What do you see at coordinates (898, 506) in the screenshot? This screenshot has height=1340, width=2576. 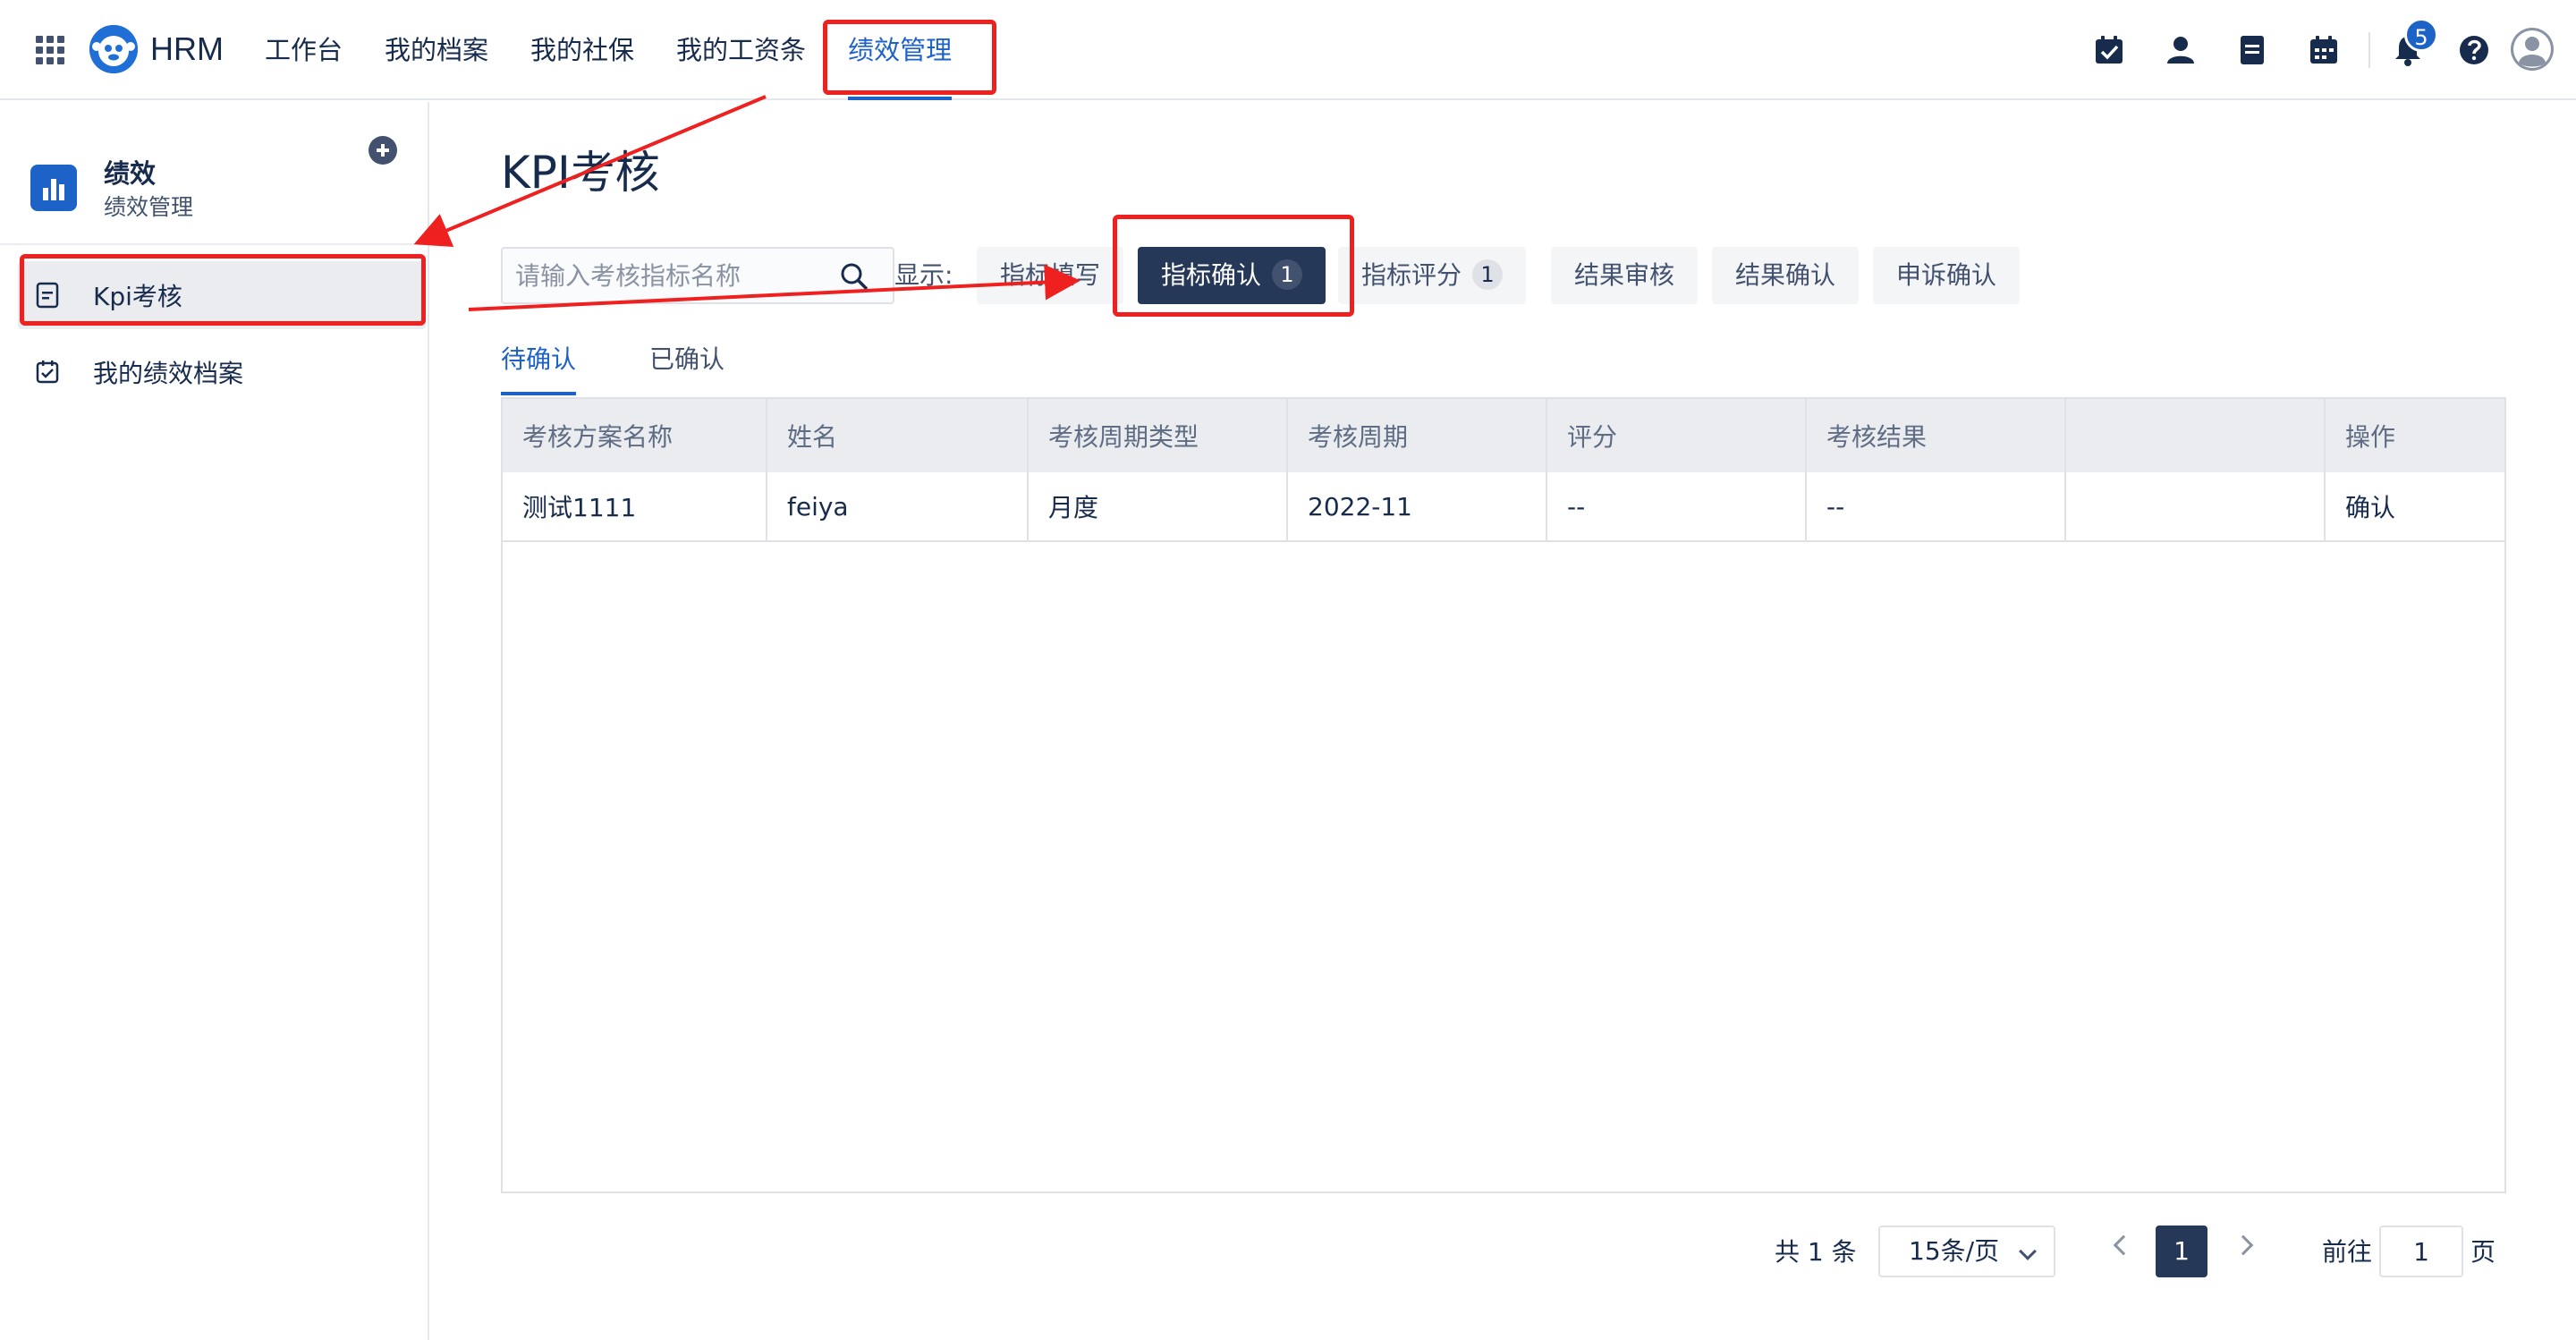 I see `table-cell: feiya` at bounding box center [898, 506].